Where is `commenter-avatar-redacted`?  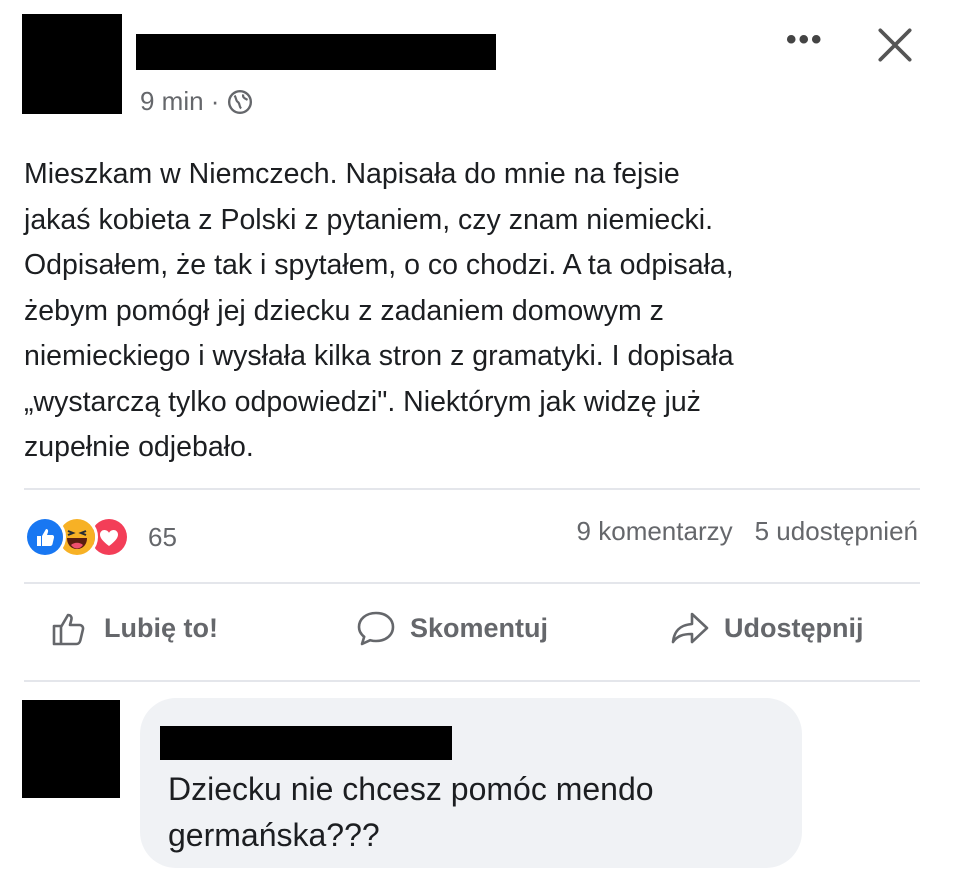 commenter-avatar-redacted is located at coordinates (71, 749).